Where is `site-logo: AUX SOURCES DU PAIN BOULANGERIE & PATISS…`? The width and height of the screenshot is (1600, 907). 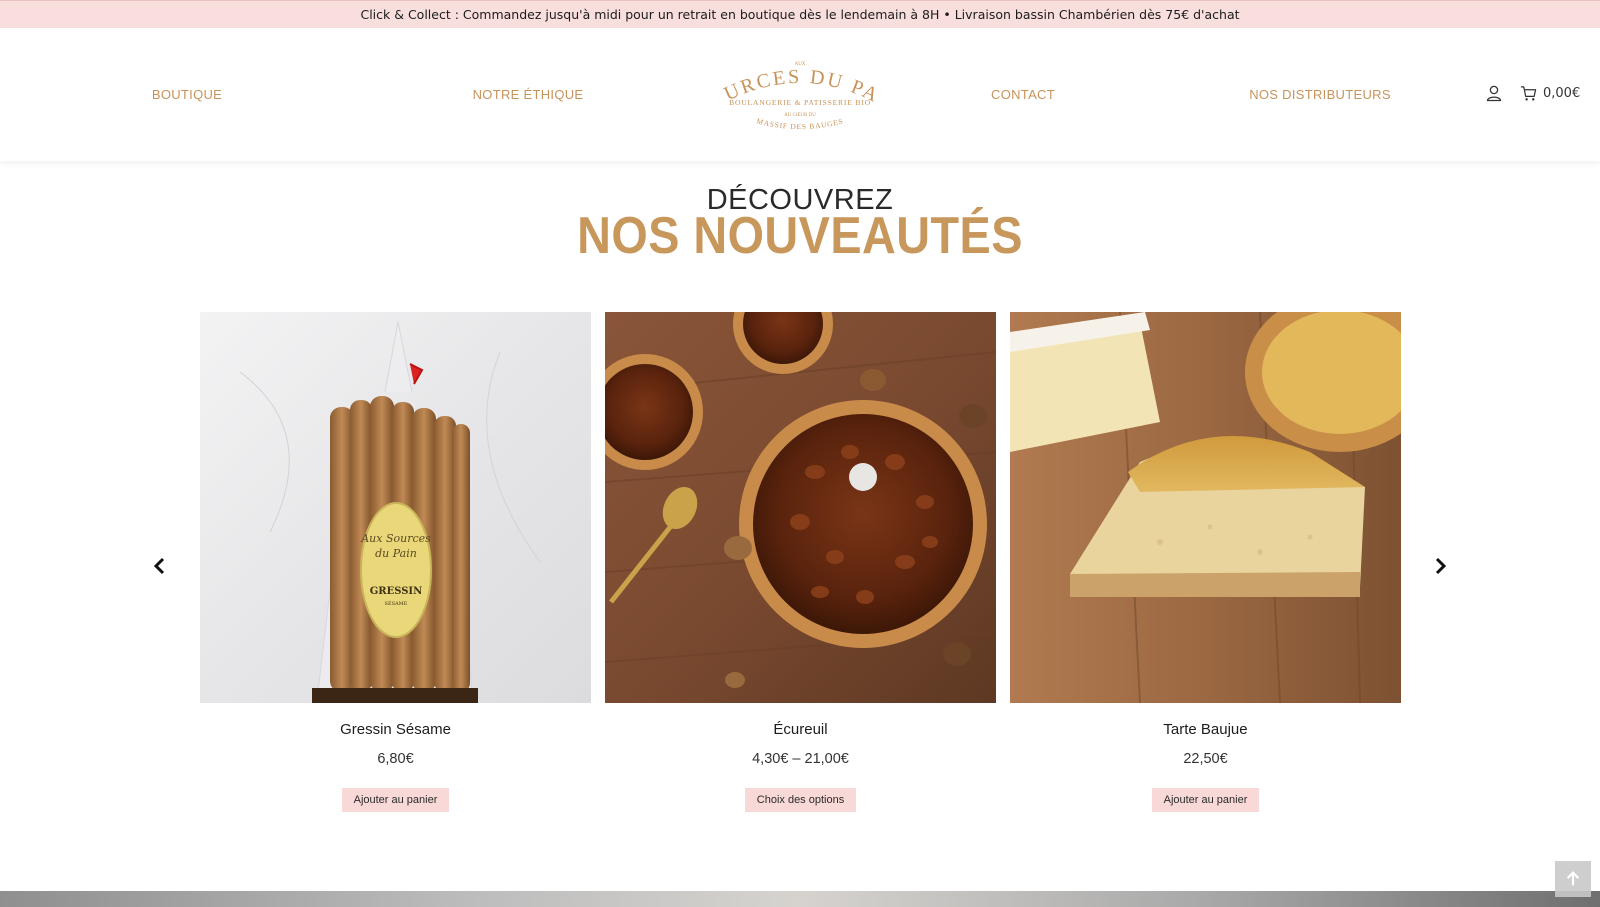
site-logo: AUX SOURCES DU PAIN BOULANGERIE & PATISS… is located at coordinates (800, 96).